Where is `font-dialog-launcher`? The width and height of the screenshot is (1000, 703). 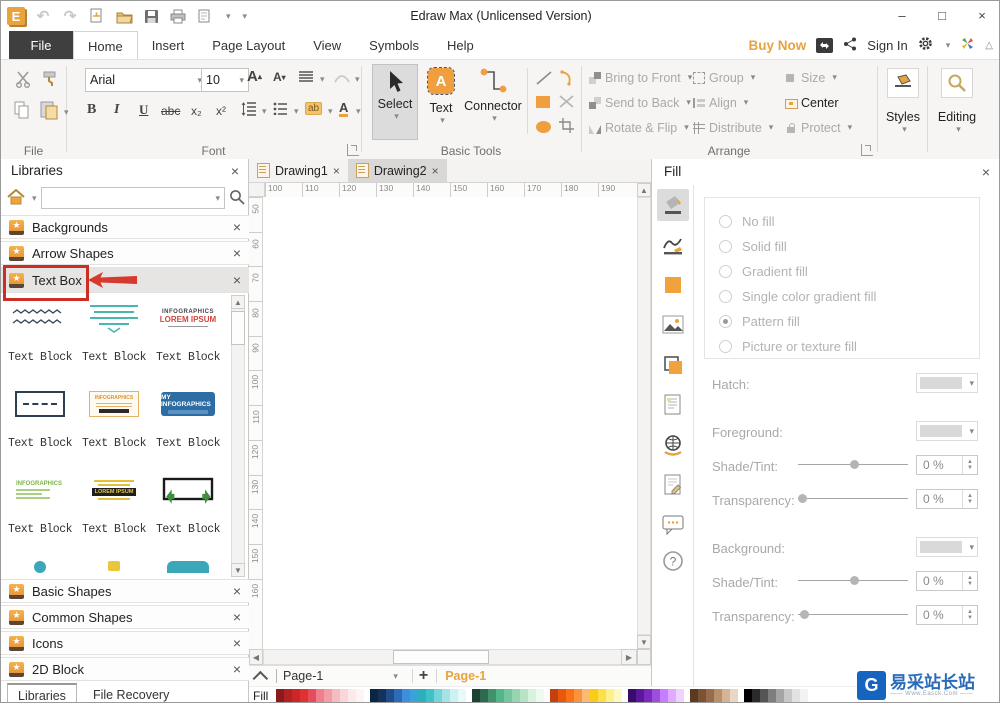 font-dialog-launcher is located at coordinates (353, 150).